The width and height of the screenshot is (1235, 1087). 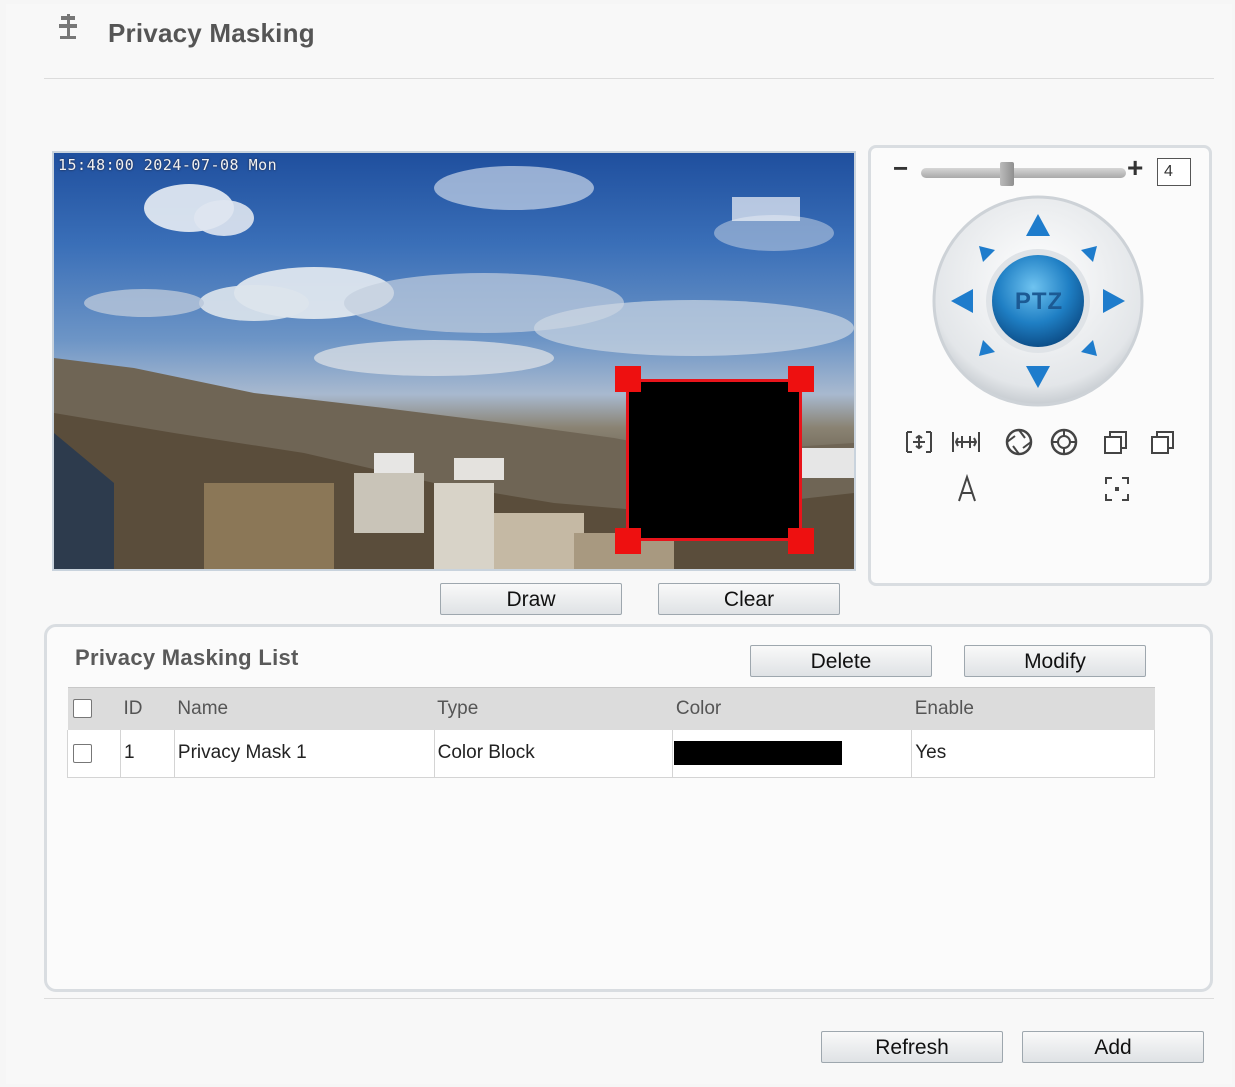 What do you see at coordinates (82, 753) in the screenshot?
I see `row-checkbox` at bounding box center [82, 753].